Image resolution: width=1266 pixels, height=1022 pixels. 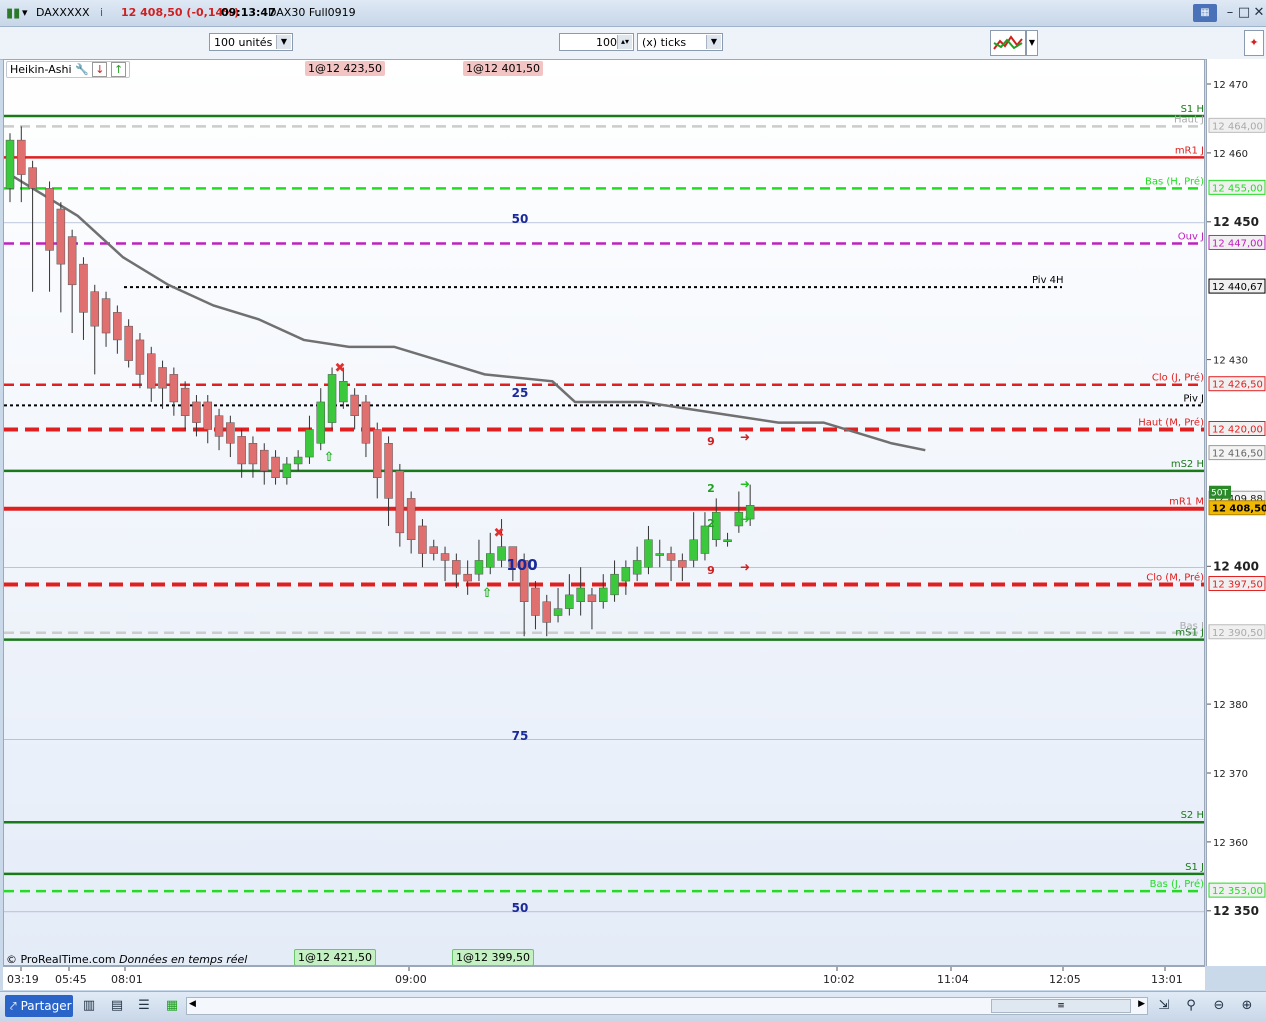 What do you see at coordinates (1191, 236) in the screenshot?
I see `level-label: Ouv J` at bounding box center [1191, 236].